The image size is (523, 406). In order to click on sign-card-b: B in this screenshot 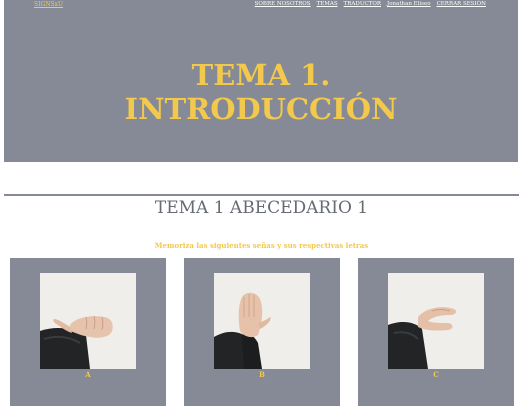, I will do `click(262, 332)`.